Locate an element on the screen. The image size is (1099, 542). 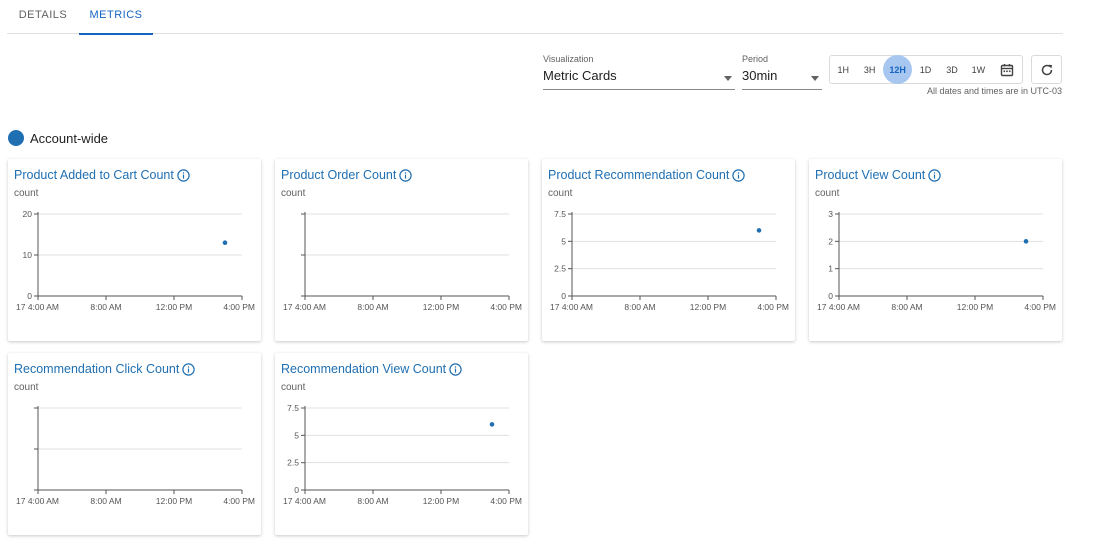
refresh-icon is located at coordinates (1046, 69).